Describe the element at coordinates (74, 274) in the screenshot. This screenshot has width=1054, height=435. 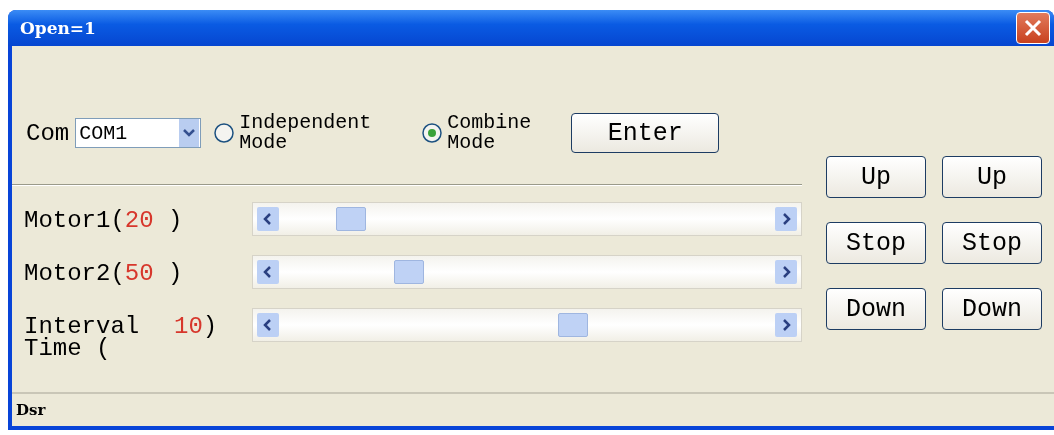
I see `slider-label: Motor2(` at that location.